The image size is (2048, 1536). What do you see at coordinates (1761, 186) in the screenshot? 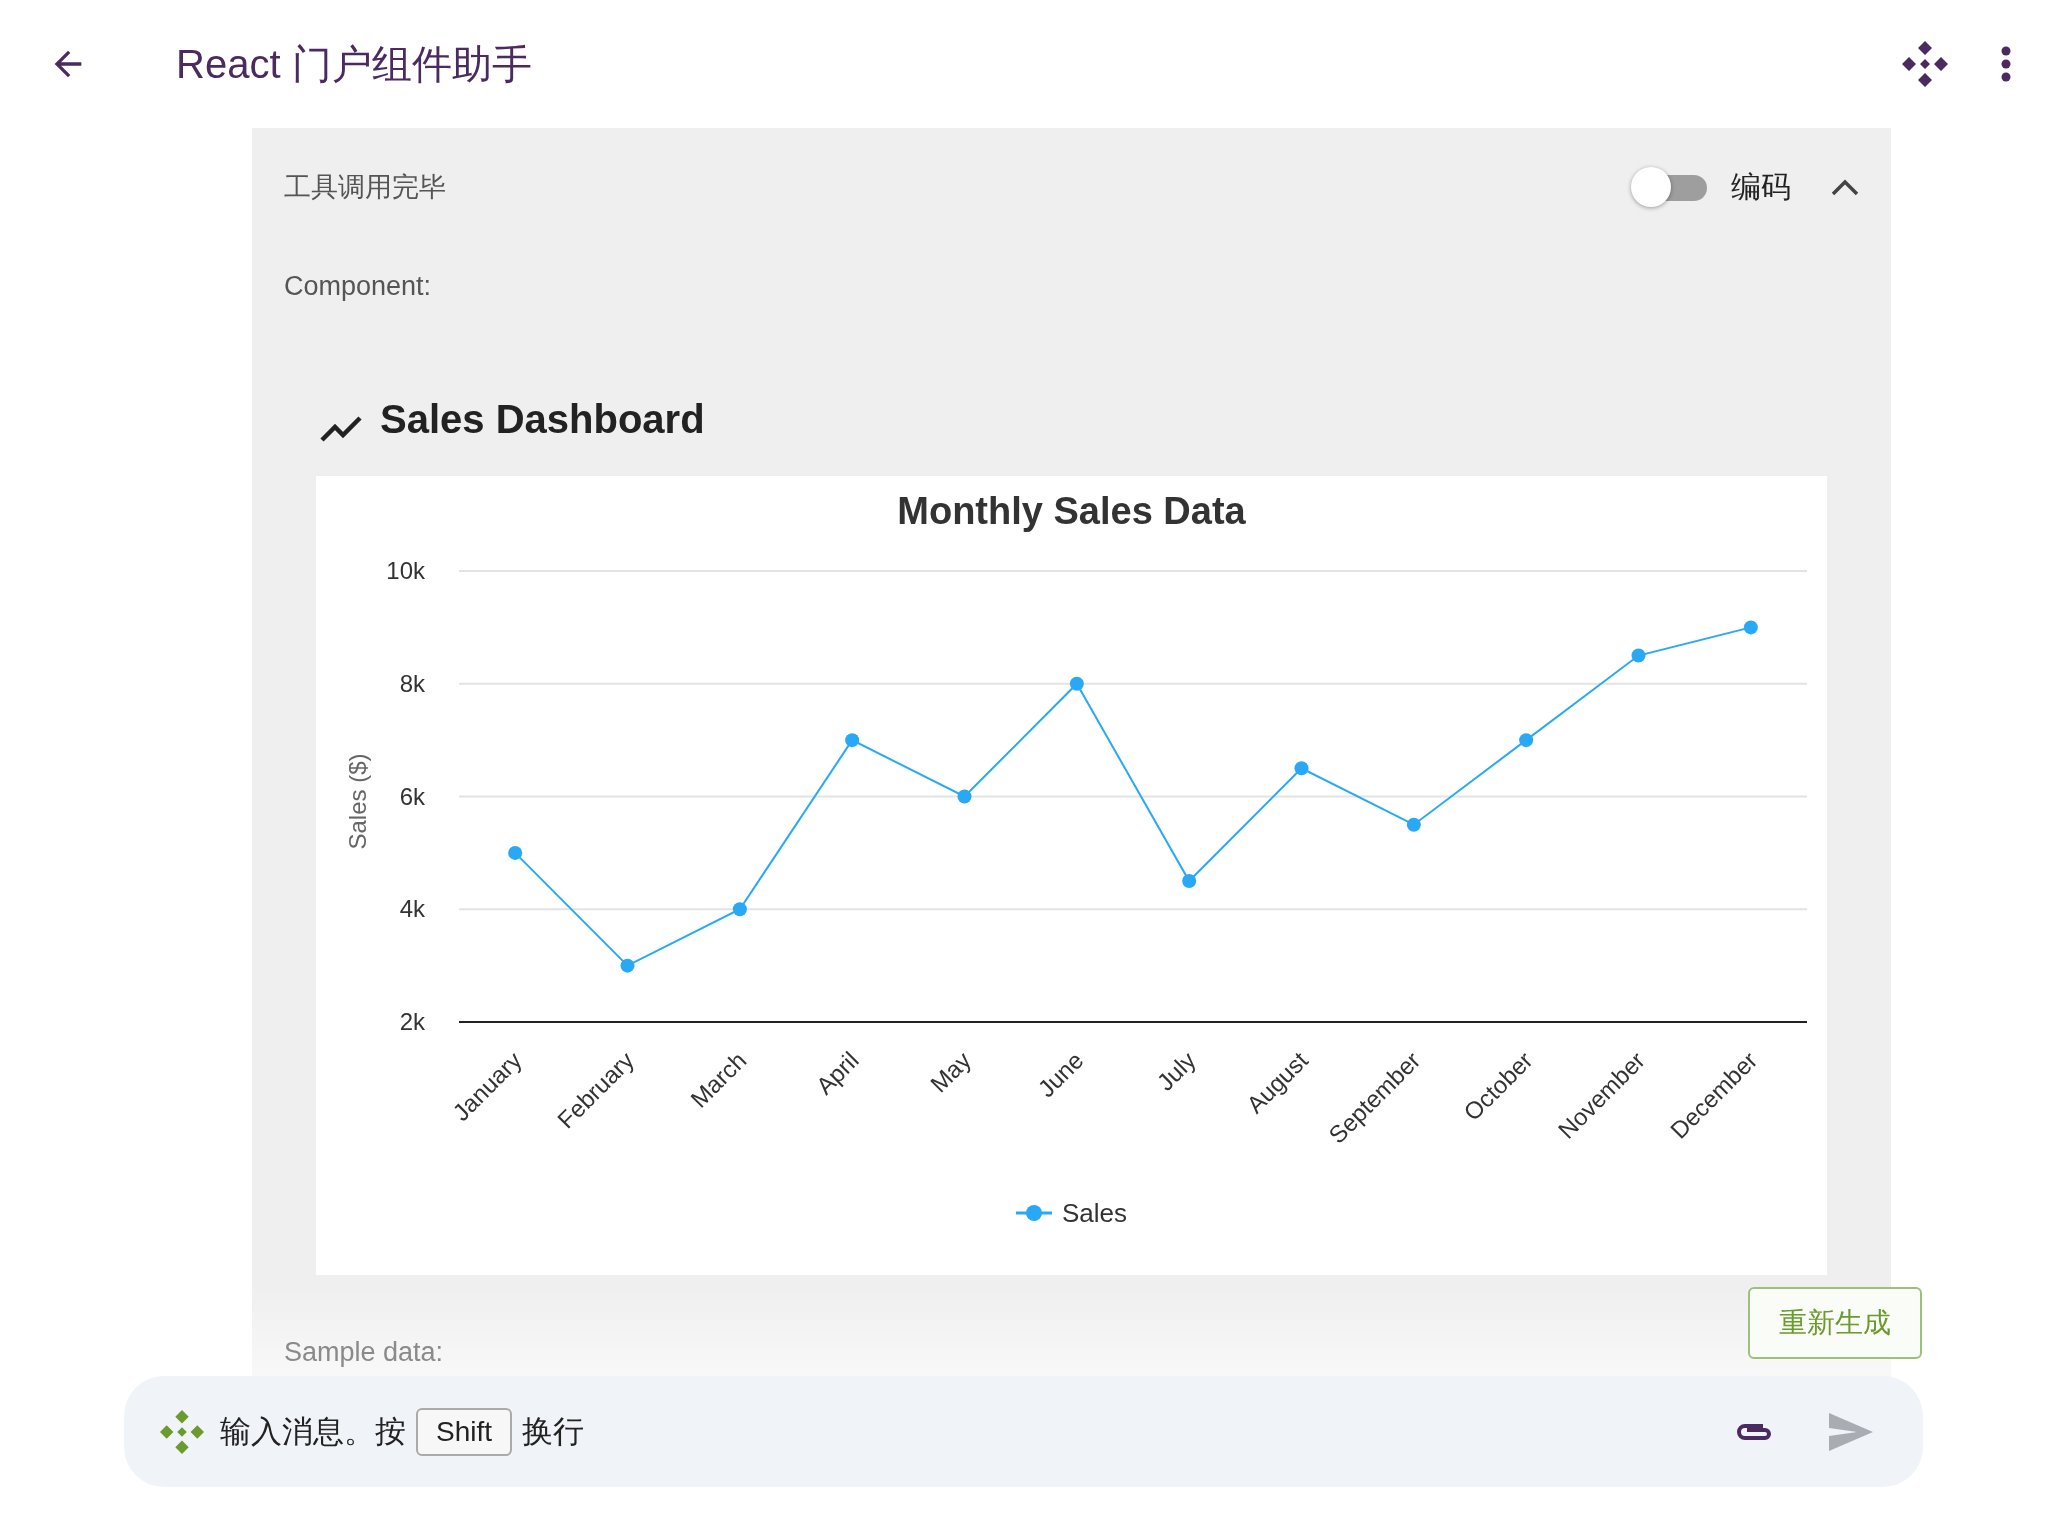
I see `toggle-label: 编码` at bounding box center [1761, 186].